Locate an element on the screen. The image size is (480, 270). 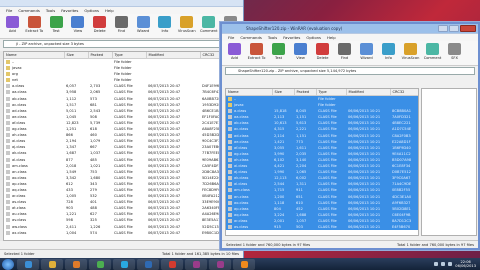
cell-text: 06/07/2013 20:47 is located at coordinates (164, 189).